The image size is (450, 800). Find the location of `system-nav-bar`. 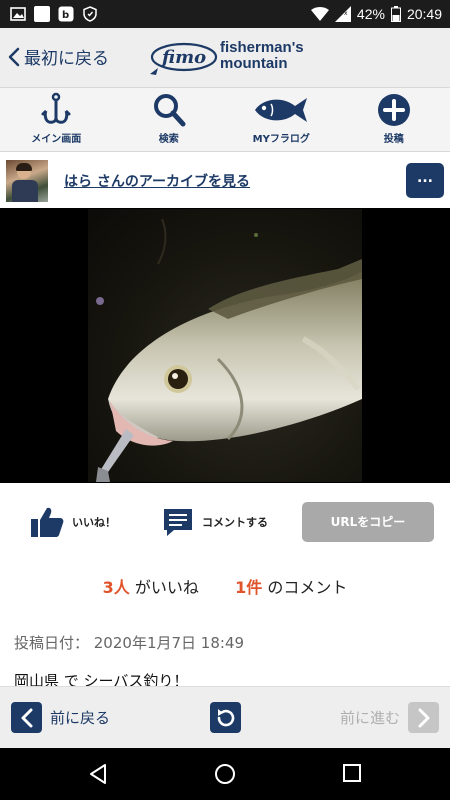

system-nav-bar is located at coordinates (225, 774).